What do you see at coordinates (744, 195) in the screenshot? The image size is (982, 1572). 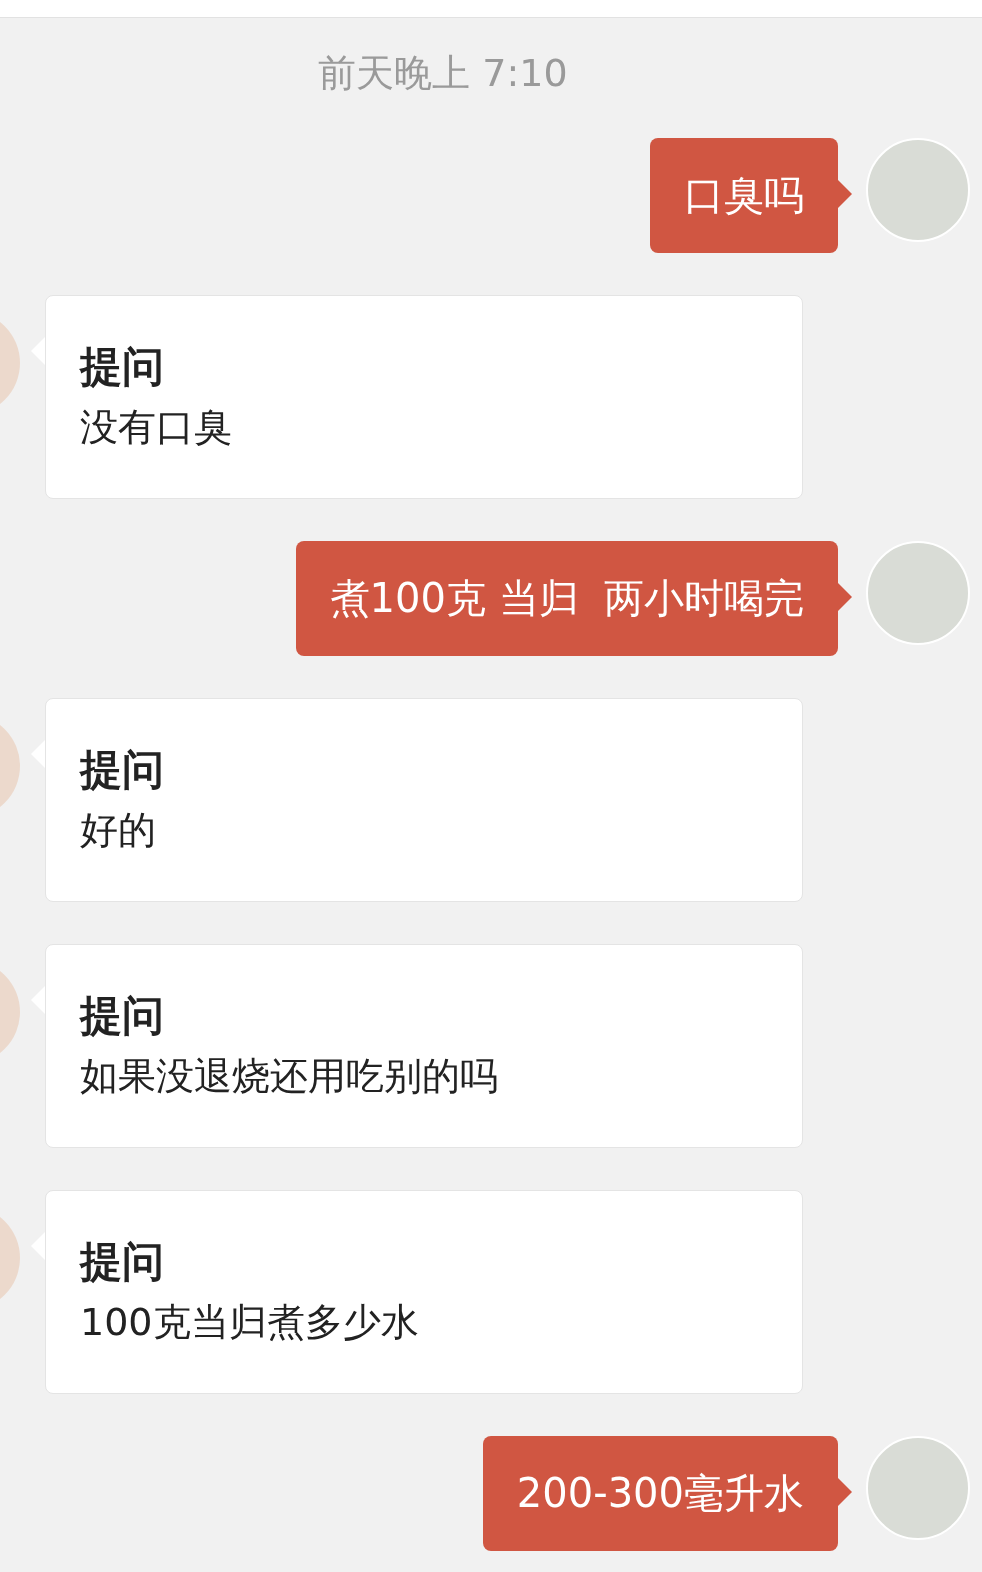 I see `message-bubble: 口臭吗` at bounding box center [744, 195].